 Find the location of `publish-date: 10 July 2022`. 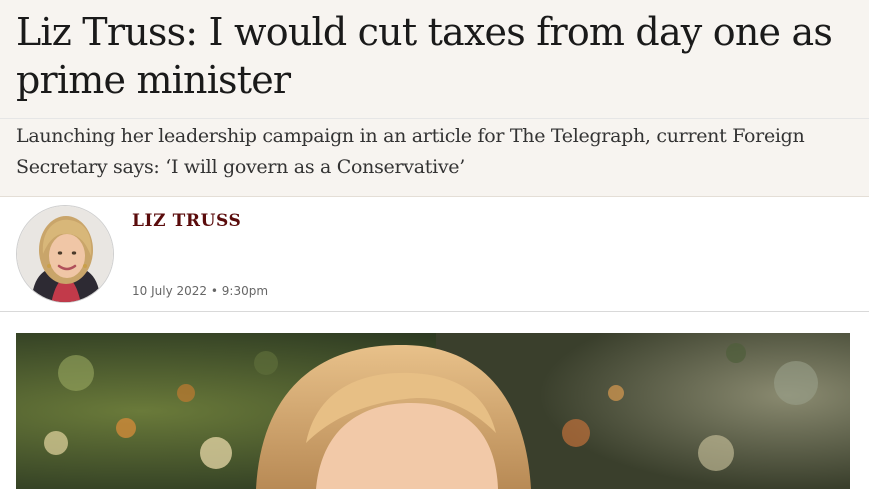

publish-date: 10 July 2022 is located at coordinates (170, 291).